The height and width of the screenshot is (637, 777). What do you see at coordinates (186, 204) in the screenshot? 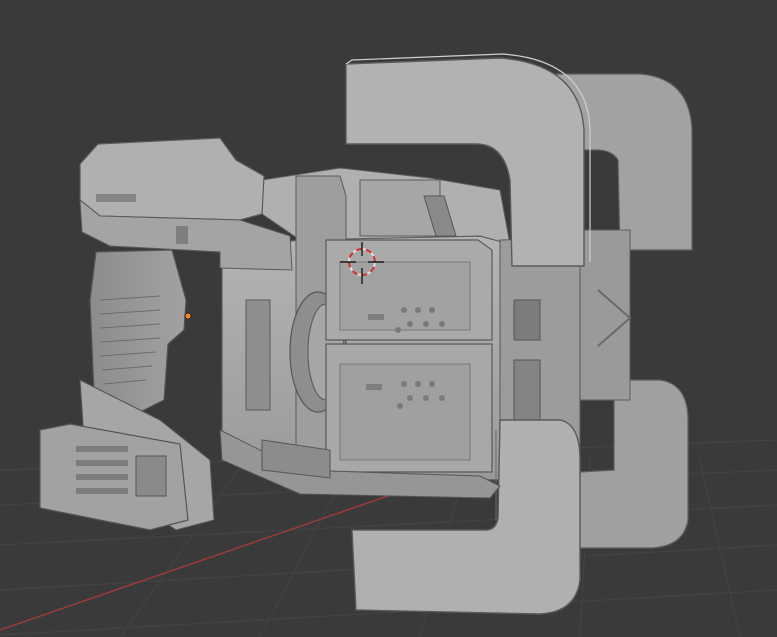
I see `gun-frame` at bounding box center [186, 204].